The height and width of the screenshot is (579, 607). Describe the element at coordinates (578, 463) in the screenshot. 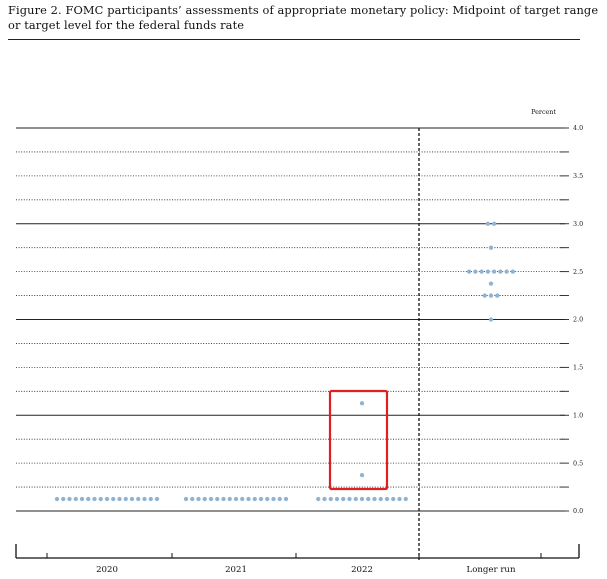

I see `y-tick-label: 0.5` at that location.